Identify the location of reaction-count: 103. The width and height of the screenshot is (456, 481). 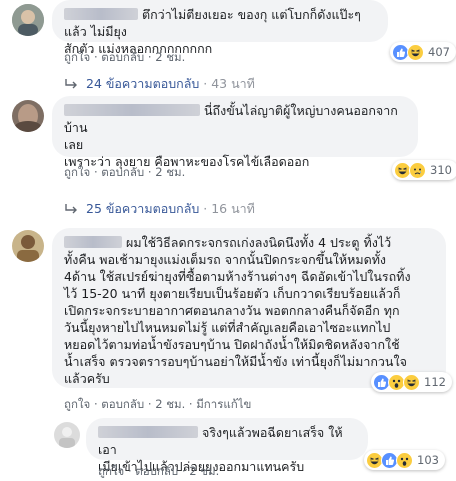
(428, 460).